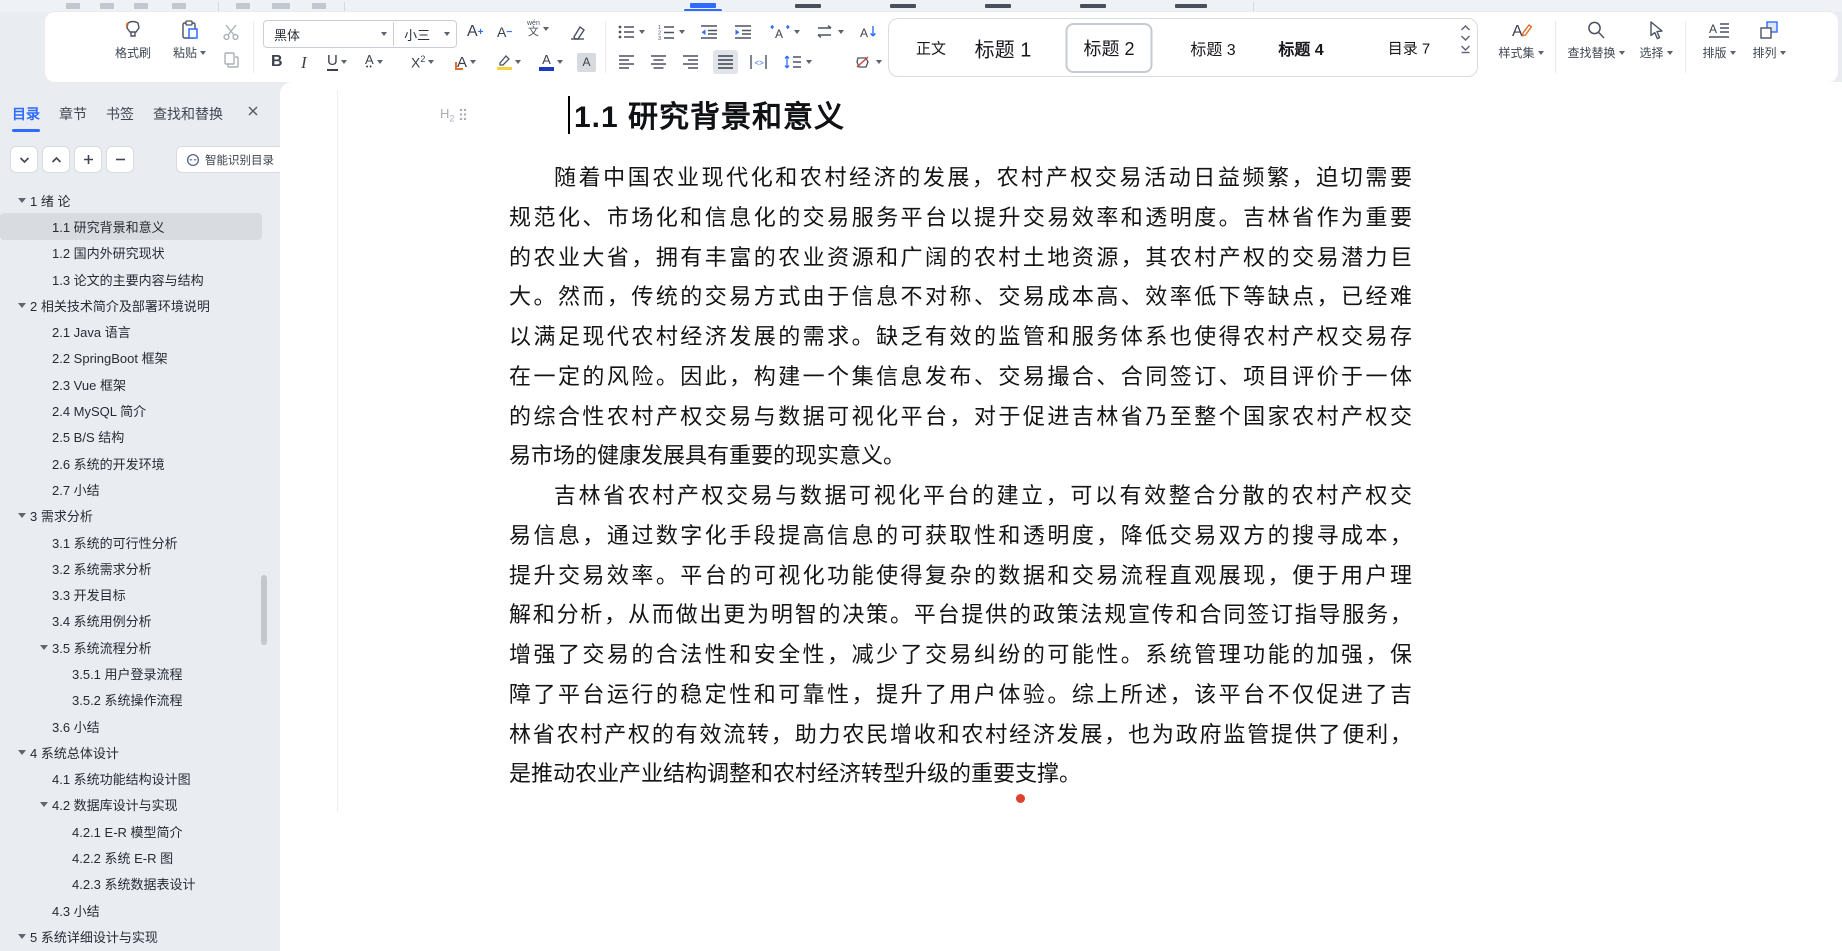 The width and height of the screenshot is (1842, 951). Describe the element at coordinates (136, 542) in the screenshot. I see `toc-item: 3.1 系统的可行性分析` at that location.